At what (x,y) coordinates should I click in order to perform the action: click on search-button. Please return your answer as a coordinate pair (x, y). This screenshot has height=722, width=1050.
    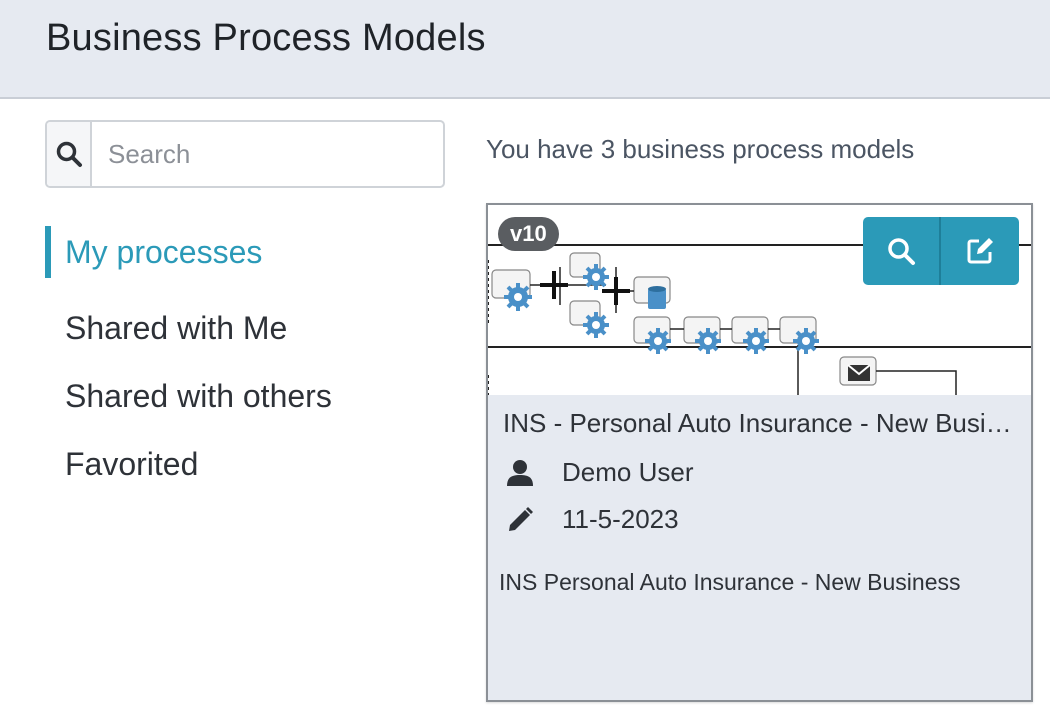
    Looking at the image, I should click on (69, 154).